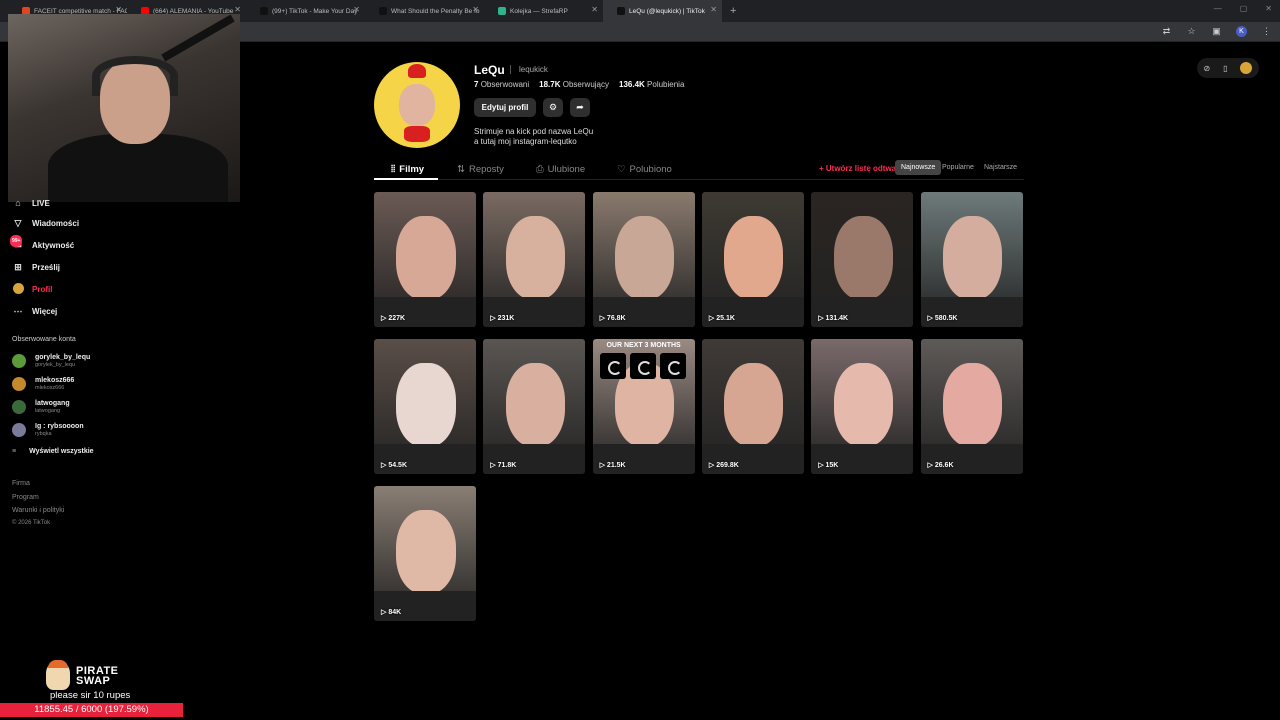 The height and width of the screenshot is (720, 1280). Describe the element at coordinates (17, 243) in the screenshot. I see `inbox-icon: ✉99+` at that location.